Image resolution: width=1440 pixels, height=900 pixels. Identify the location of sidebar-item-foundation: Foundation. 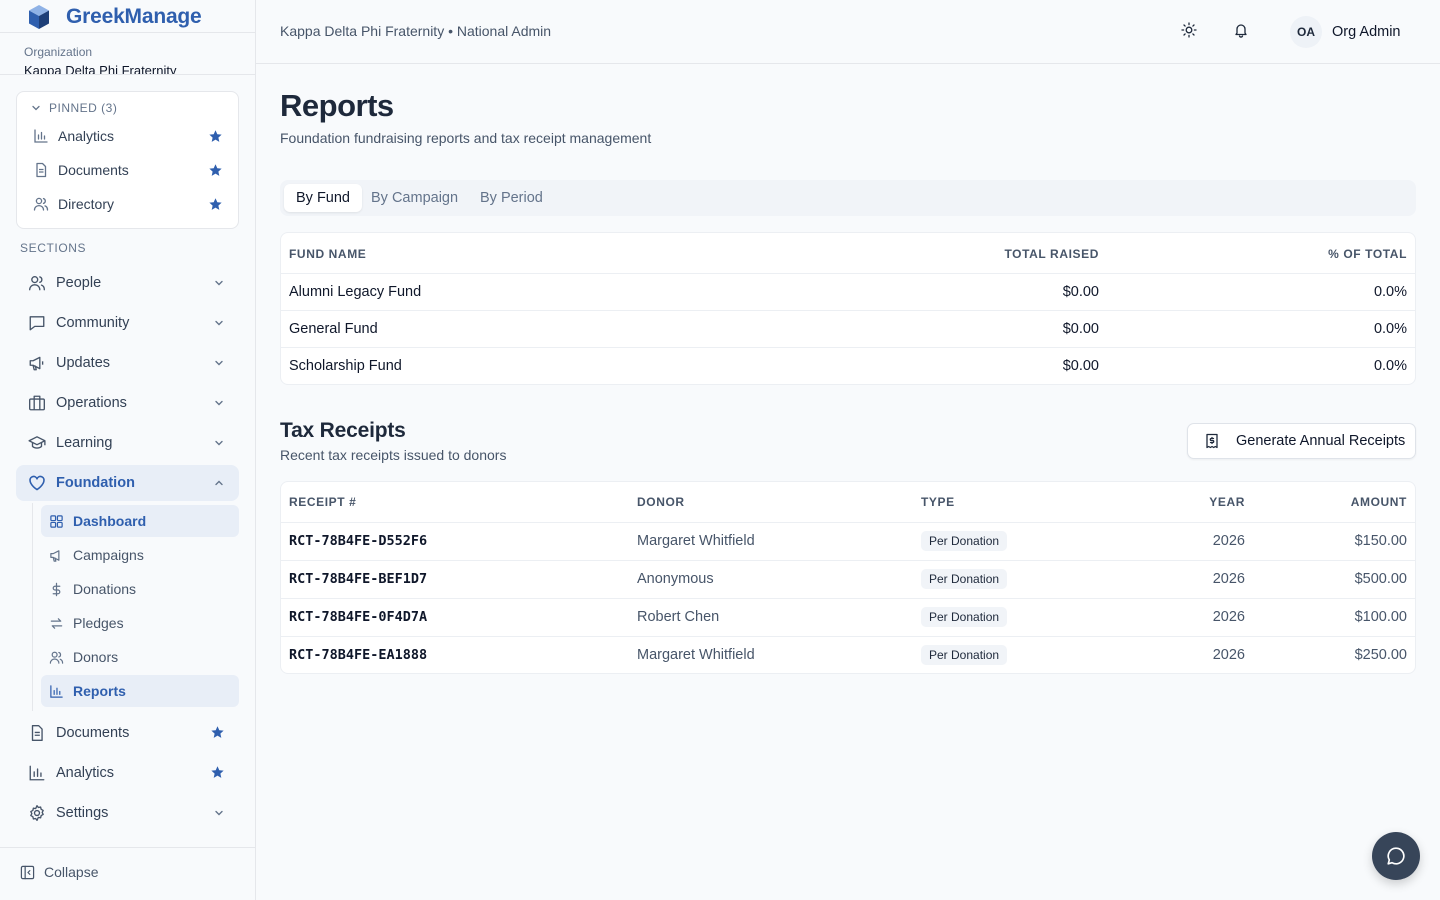
(127, 483).